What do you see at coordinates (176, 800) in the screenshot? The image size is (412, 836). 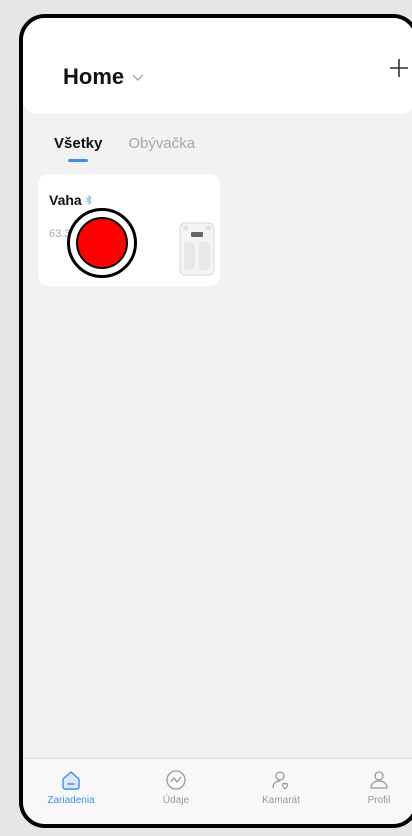 I see `nav-label-data: Údaje` at bounding box center [176, 800].